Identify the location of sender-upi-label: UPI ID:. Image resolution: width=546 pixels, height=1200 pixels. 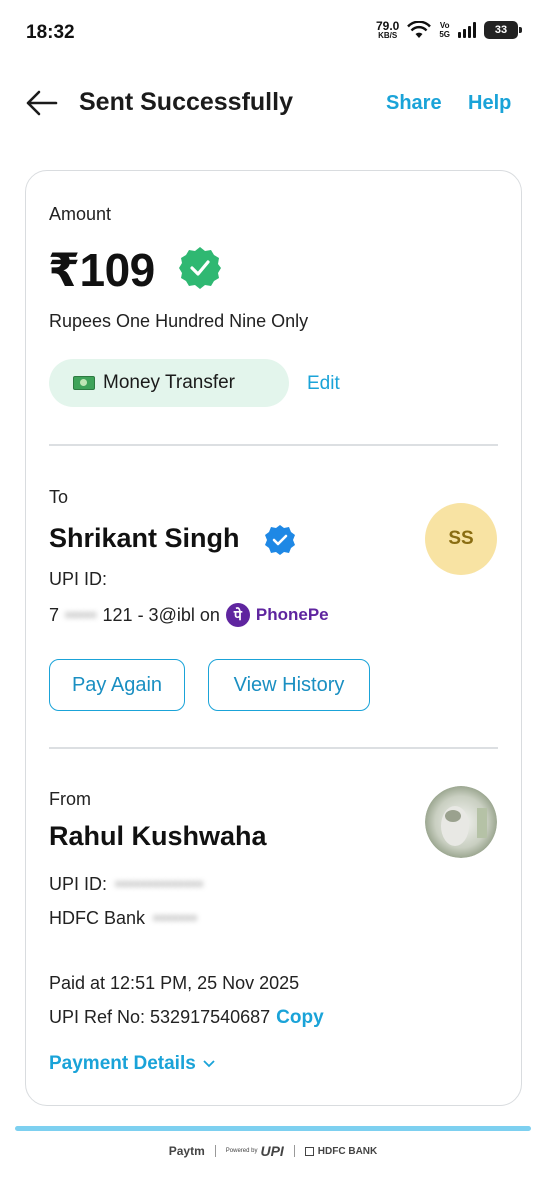
(78, 884).